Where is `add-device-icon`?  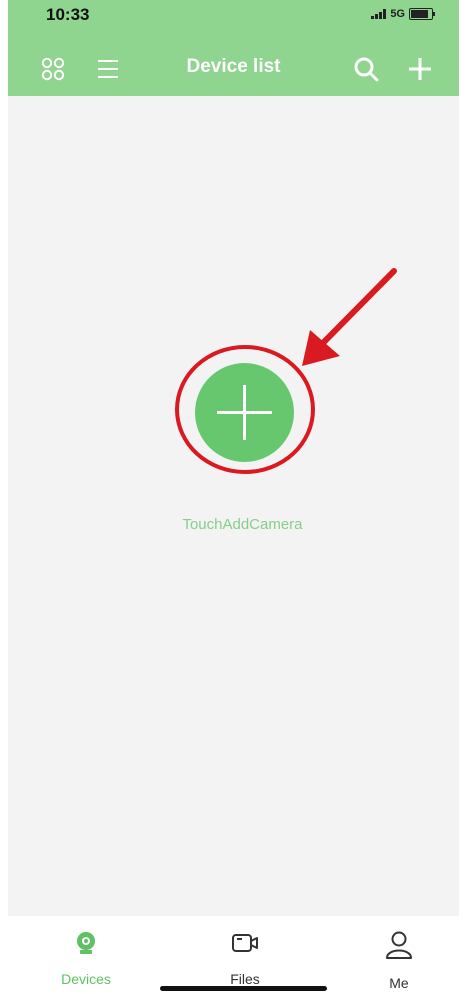 add-device-icon is located at coordinates (420, 69).